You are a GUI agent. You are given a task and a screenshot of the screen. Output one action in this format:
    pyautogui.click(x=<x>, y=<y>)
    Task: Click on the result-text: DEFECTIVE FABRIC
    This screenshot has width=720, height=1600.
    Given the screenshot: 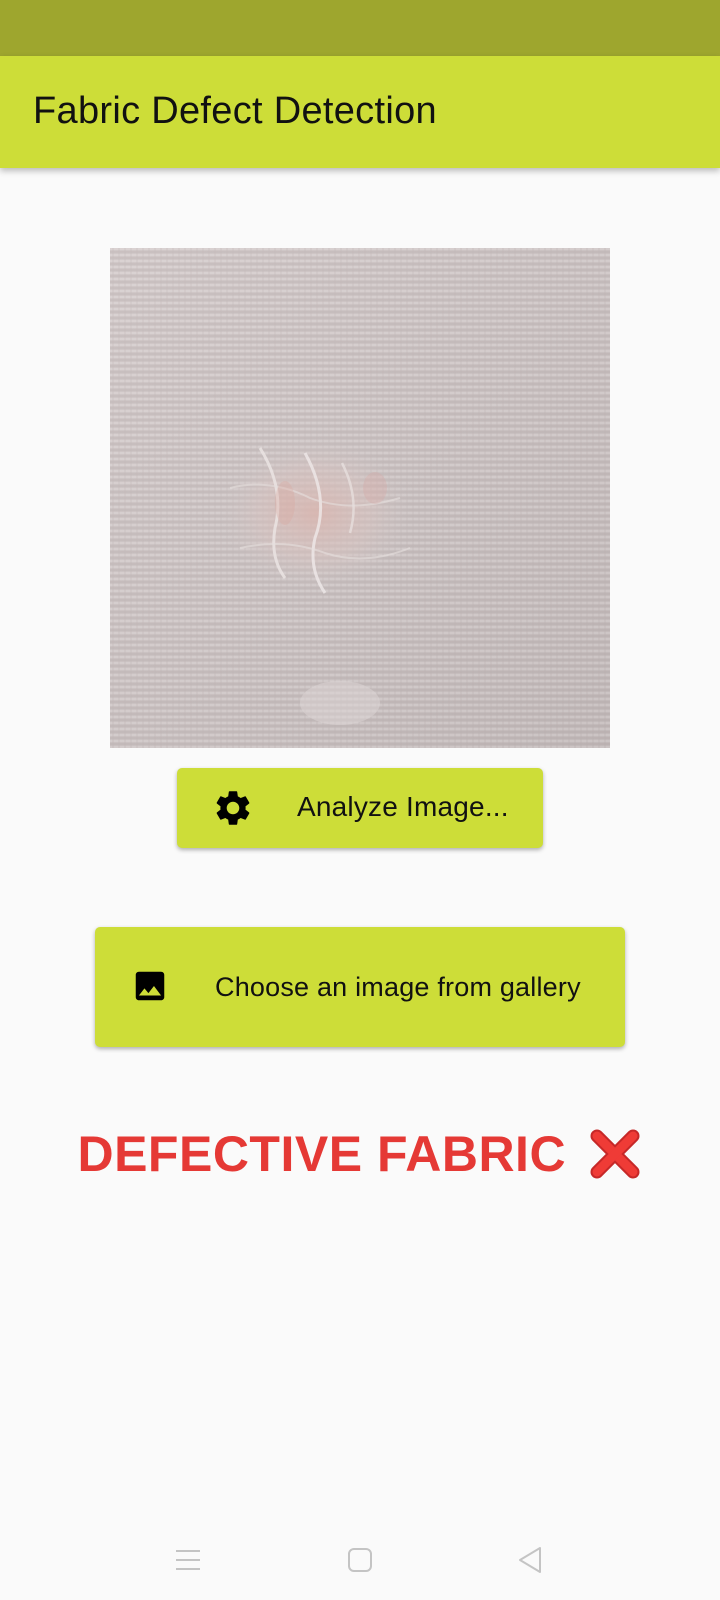 What is the action you would take?
    pyautogui.click(x=322, y=1154)
    